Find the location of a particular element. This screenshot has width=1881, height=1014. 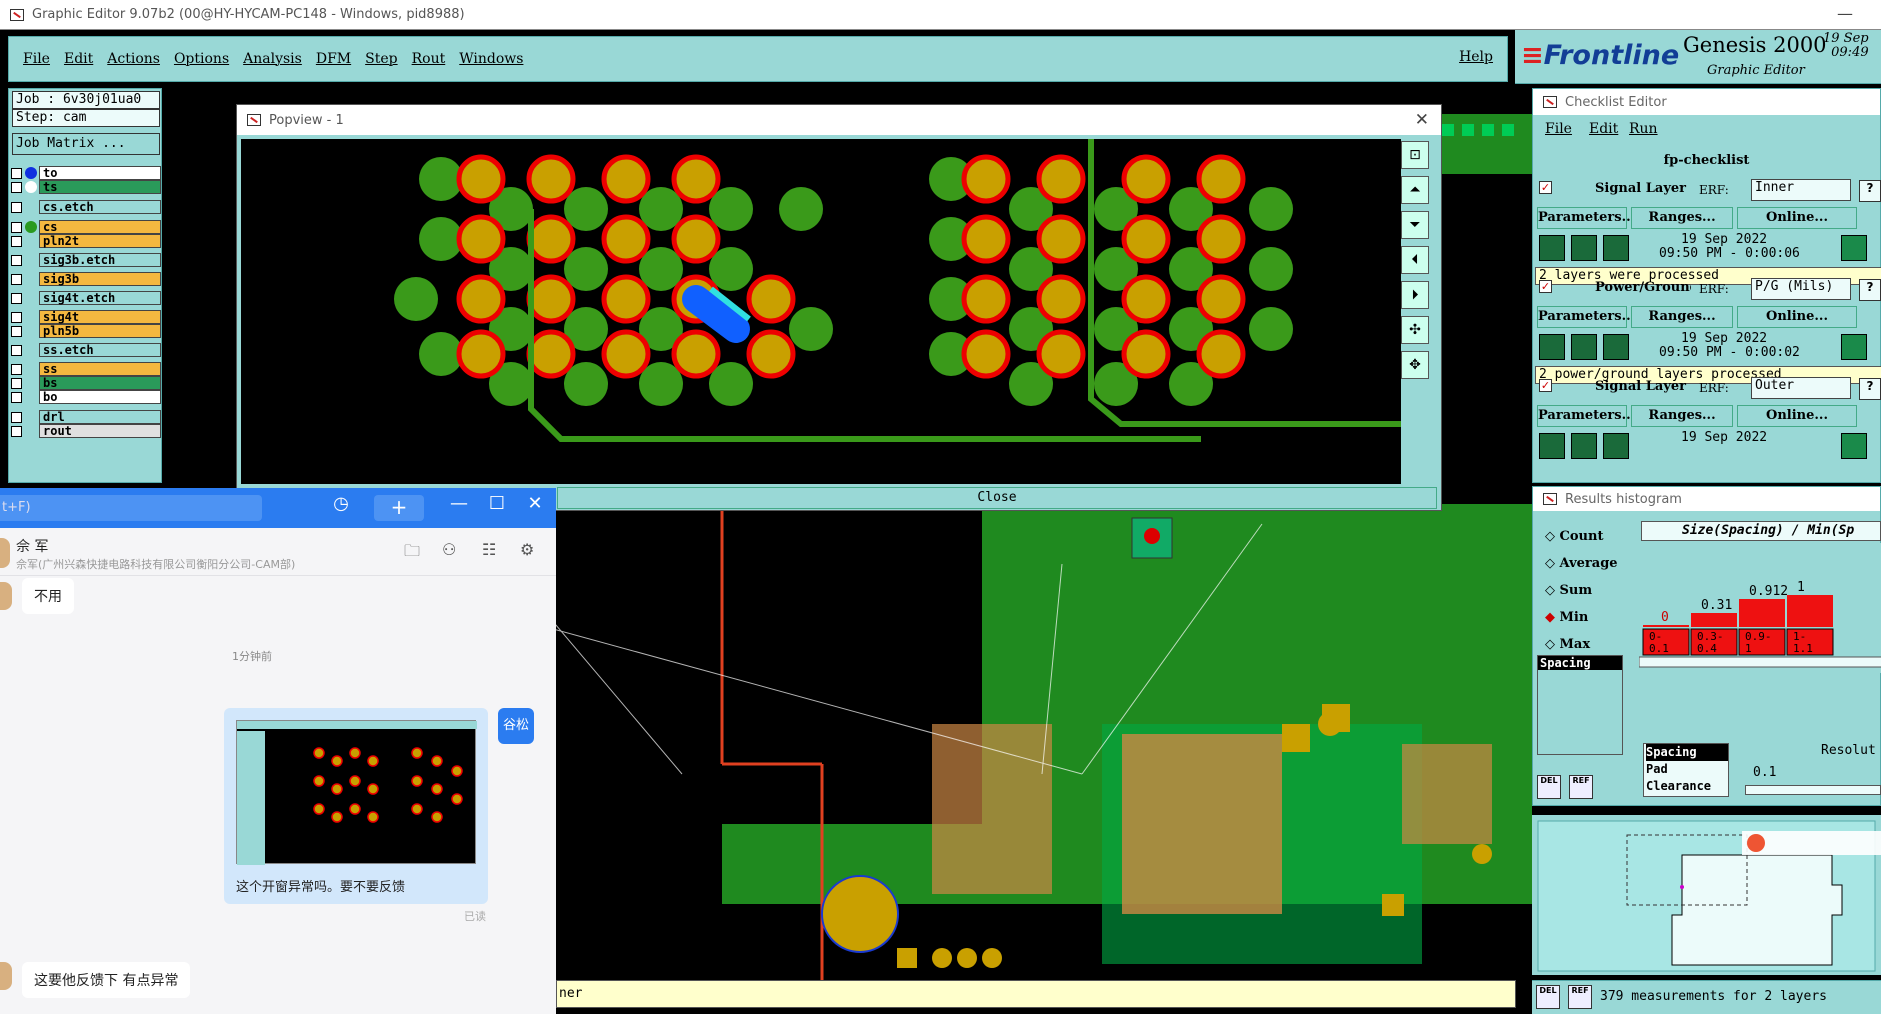

minimize-icon: — is located at coordinates (1845, 13).